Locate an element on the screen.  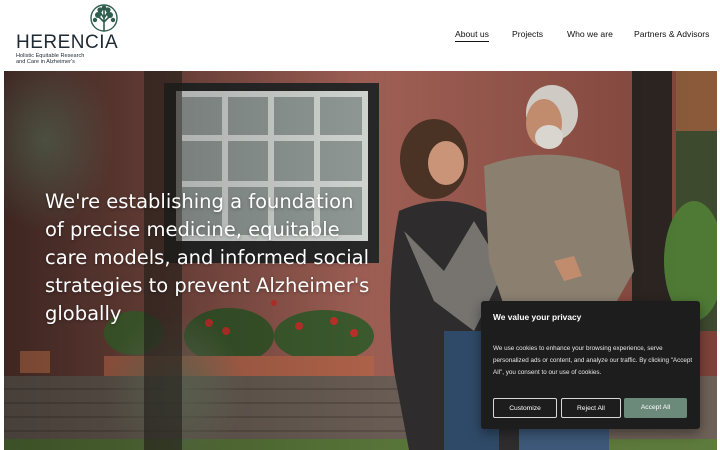
logo-wordmark: HERENCIA is located at coordinates (67, 42).